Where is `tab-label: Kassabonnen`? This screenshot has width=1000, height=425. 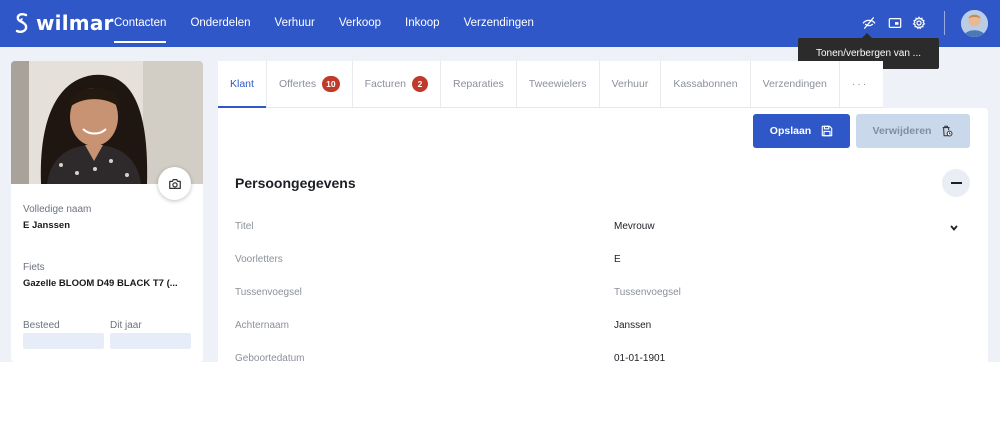 tab-label: Kassabonnen is located at coordinates (705, 84).